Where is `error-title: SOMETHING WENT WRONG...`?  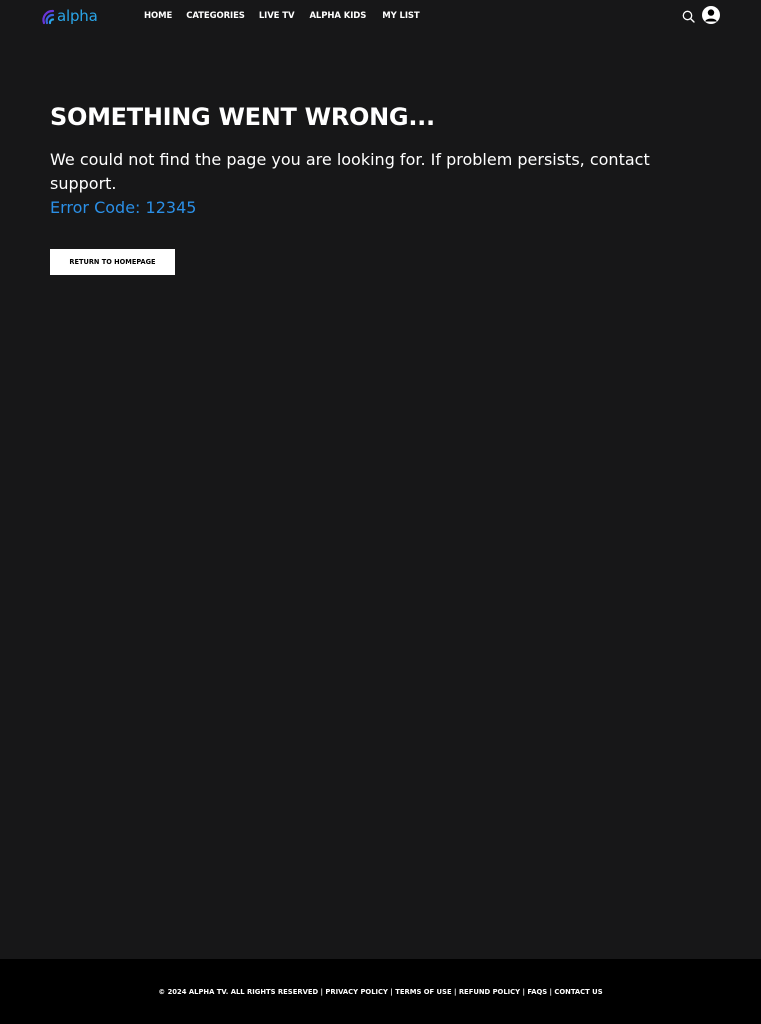 error-title: SOMETHING WENT WRONG... is located at coordinates (242, 117).